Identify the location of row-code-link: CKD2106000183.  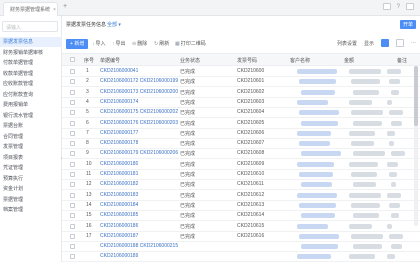
(119, 195).